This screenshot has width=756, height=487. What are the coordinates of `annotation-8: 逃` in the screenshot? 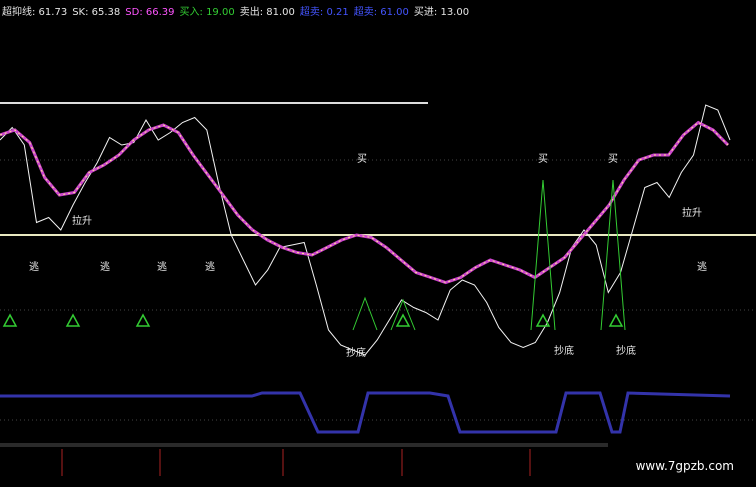 It's located at (210, 266).